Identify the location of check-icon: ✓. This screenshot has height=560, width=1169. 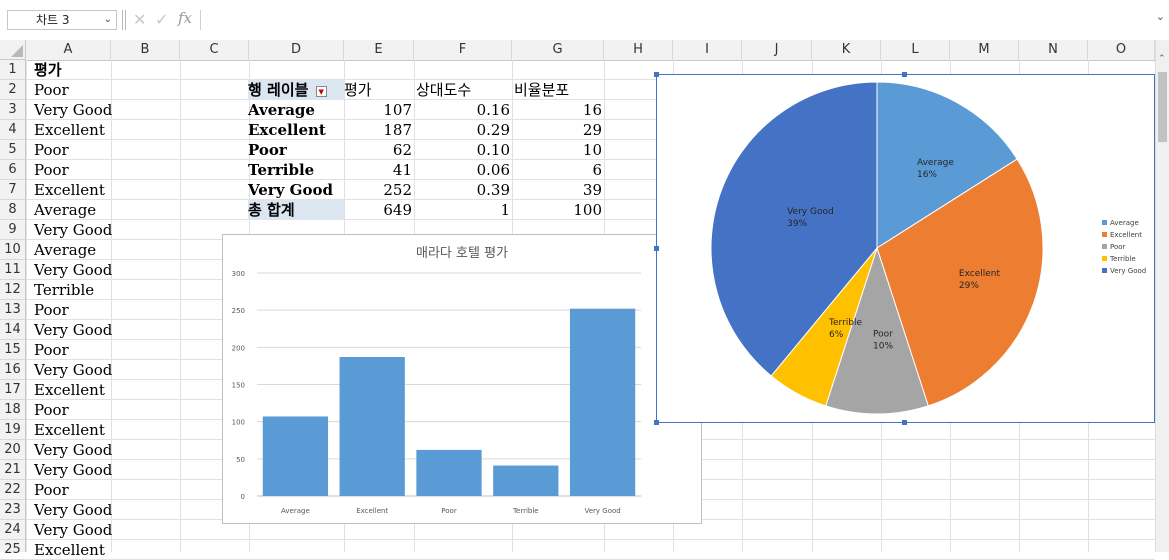
(161, 20).